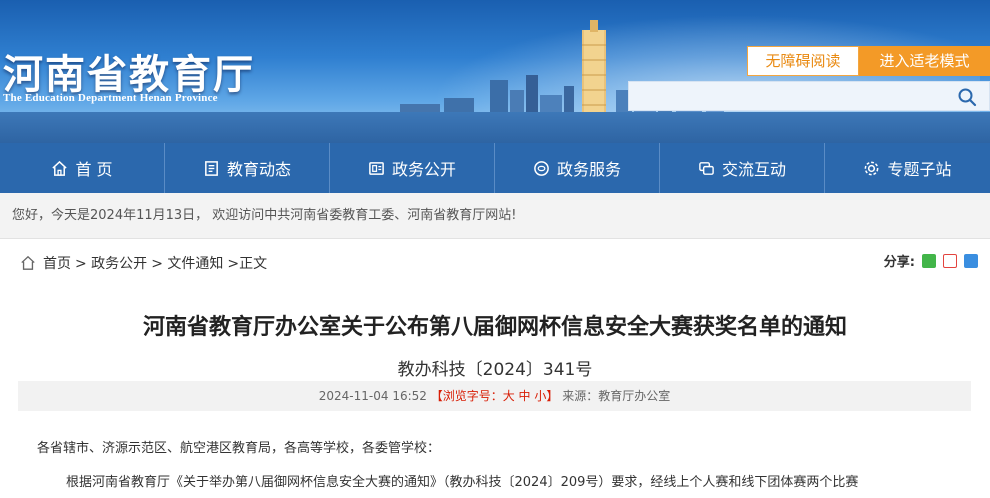  Describe the element at coordinates (919, 169) in the screenshot. I see `nav-item-label: 专题子站` at that location.